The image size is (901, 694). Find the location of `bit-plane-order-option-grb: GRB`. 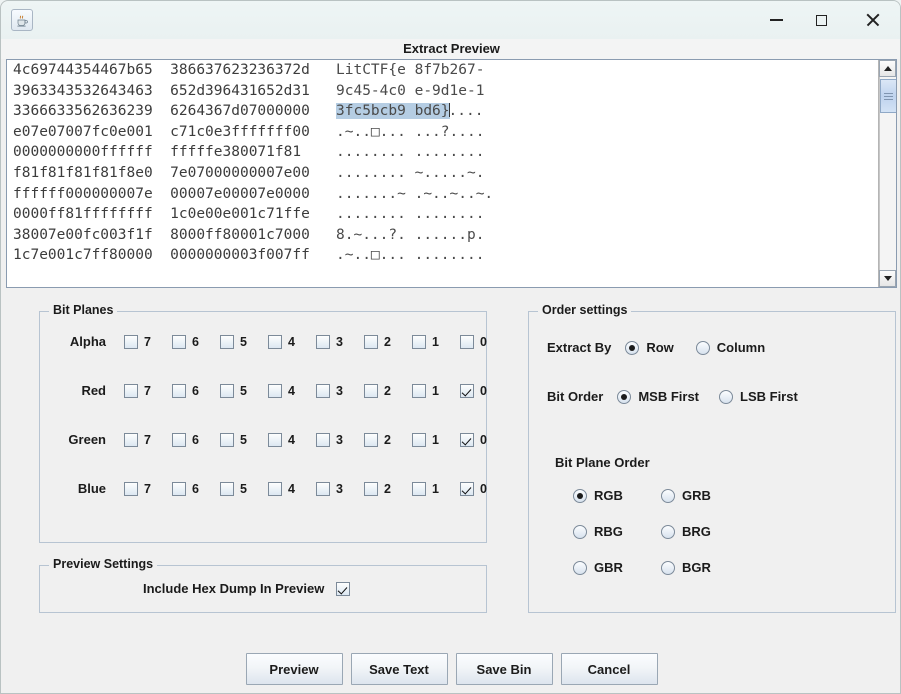

bit-plane-order-option-grb: GRB is located at coordinates (686, 495).